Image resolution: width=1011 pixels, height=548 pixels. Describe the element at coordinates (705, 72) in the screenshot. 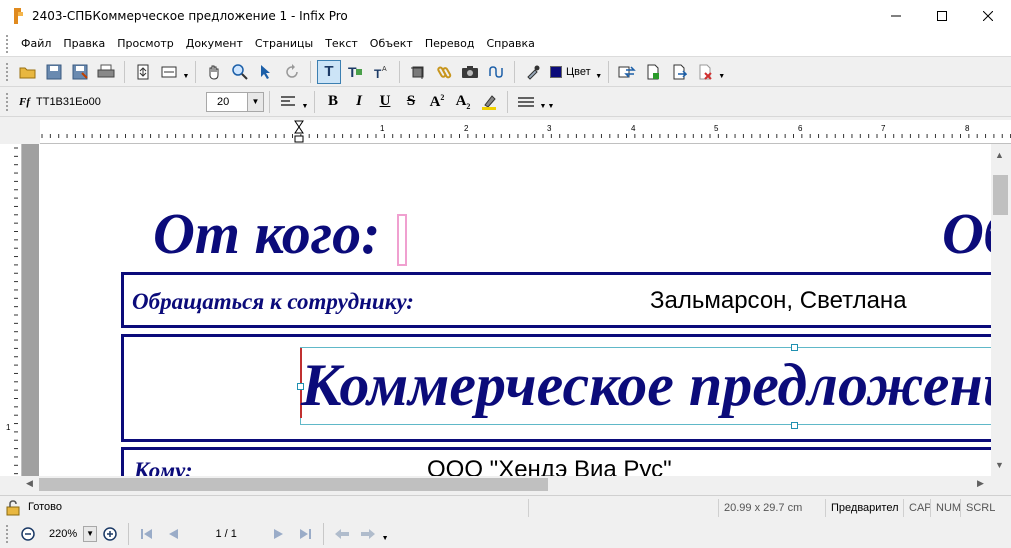

I see `delete-page-icon` at that location.